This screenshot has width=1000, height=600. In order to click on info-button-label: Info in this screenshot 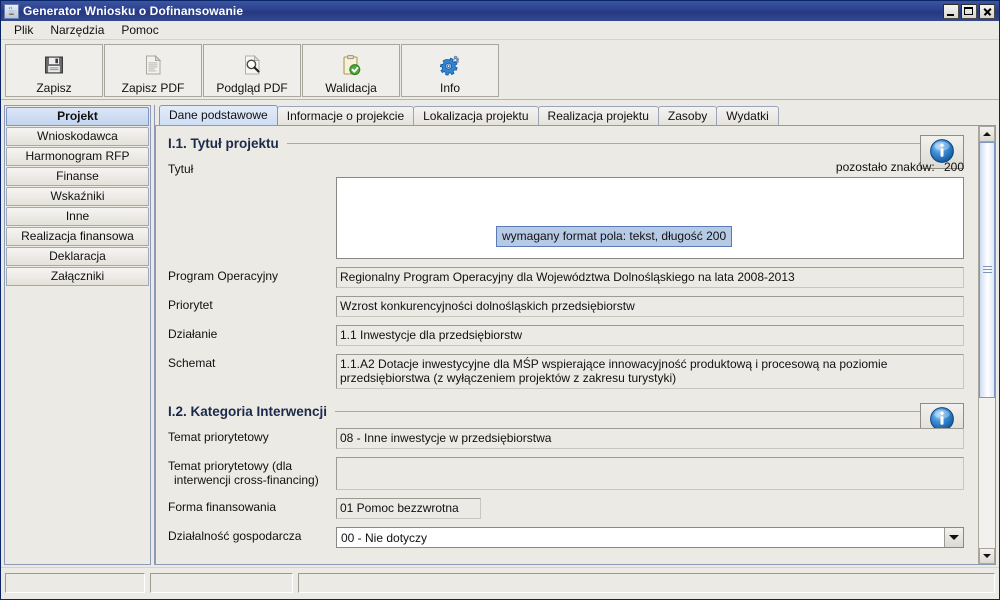, I will do `click(449, 88)`.